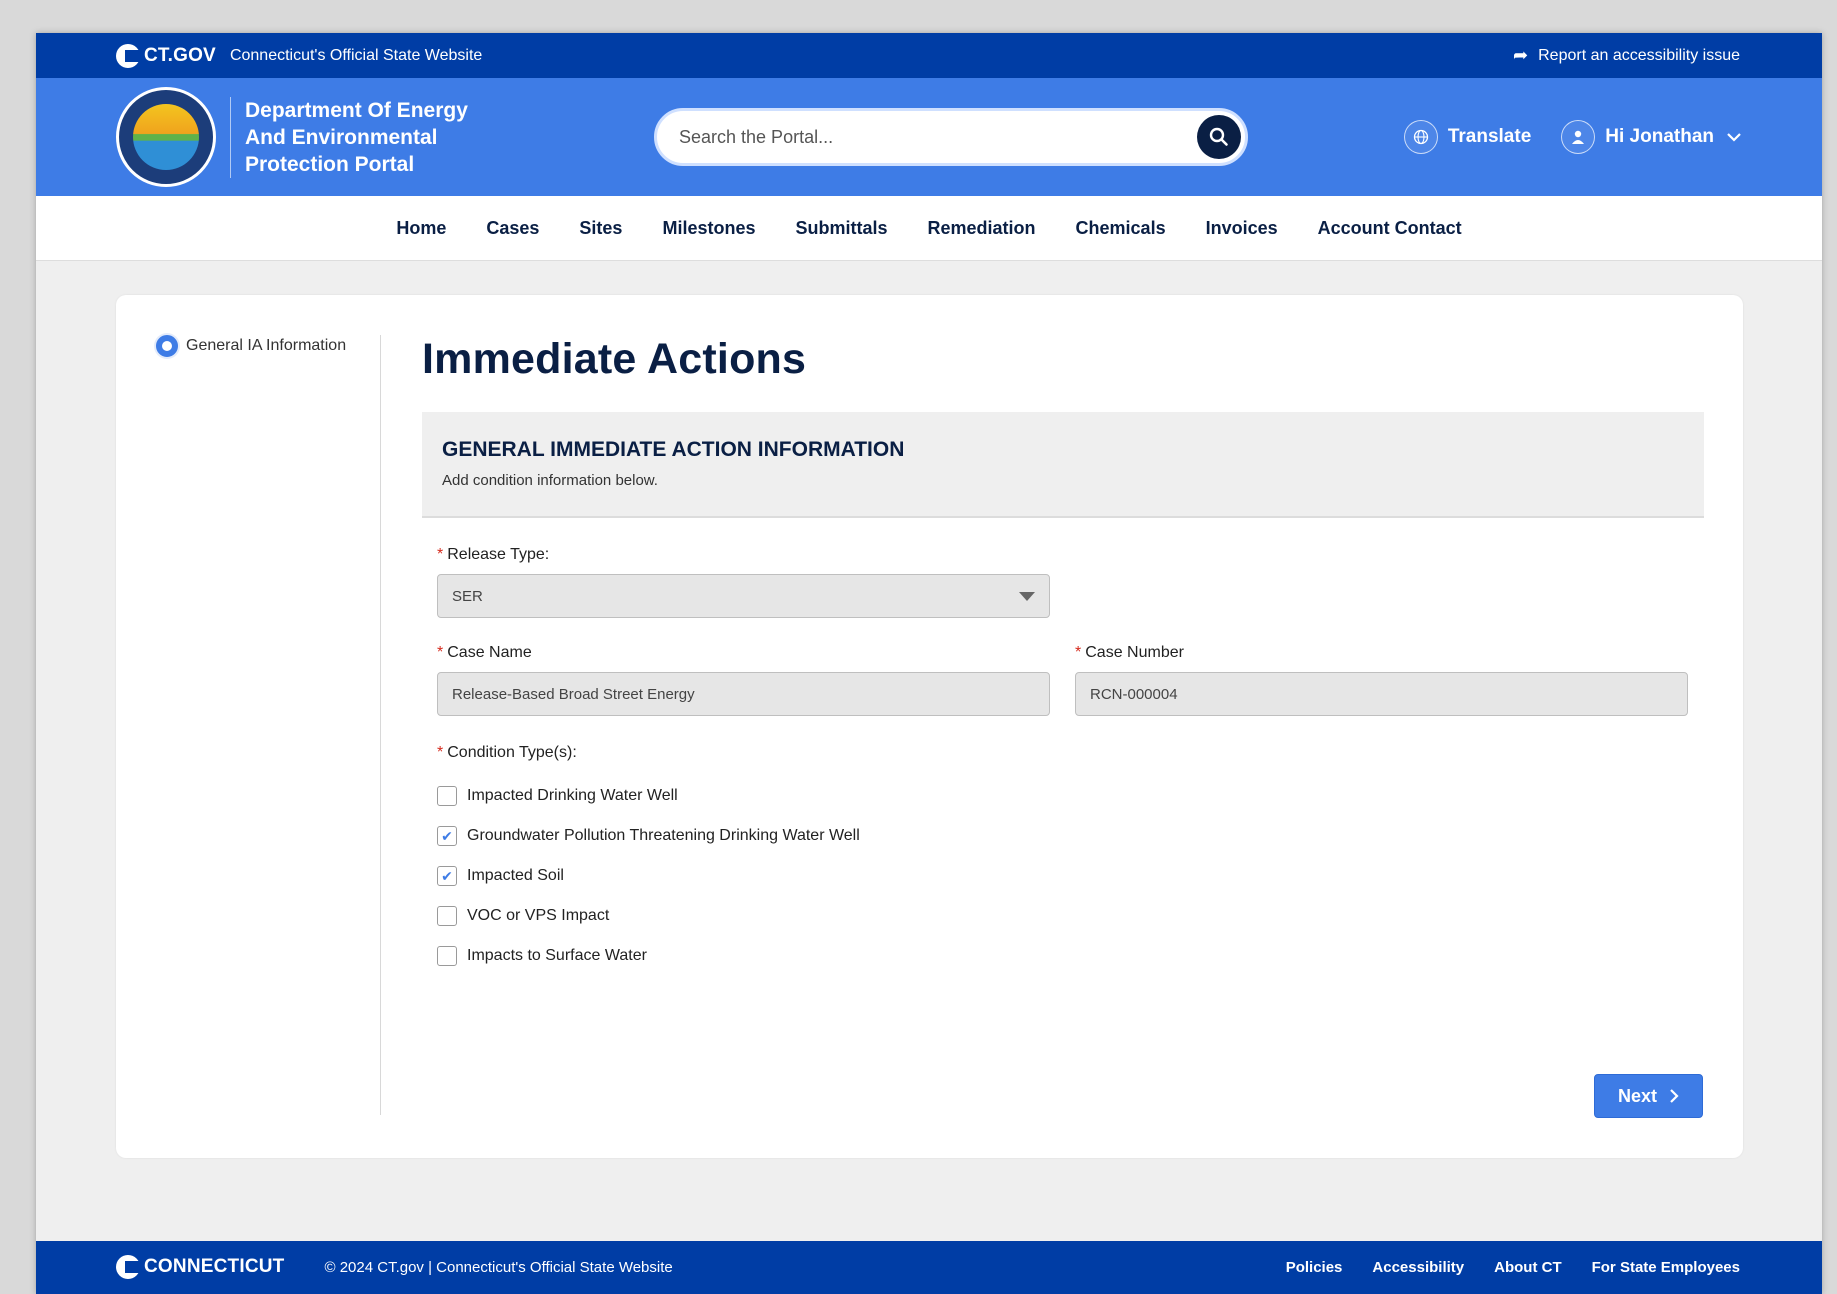 The height and width of the screenshot is (1294, 1837). I want to click on nav-cases: Cases, so click(512, 228).